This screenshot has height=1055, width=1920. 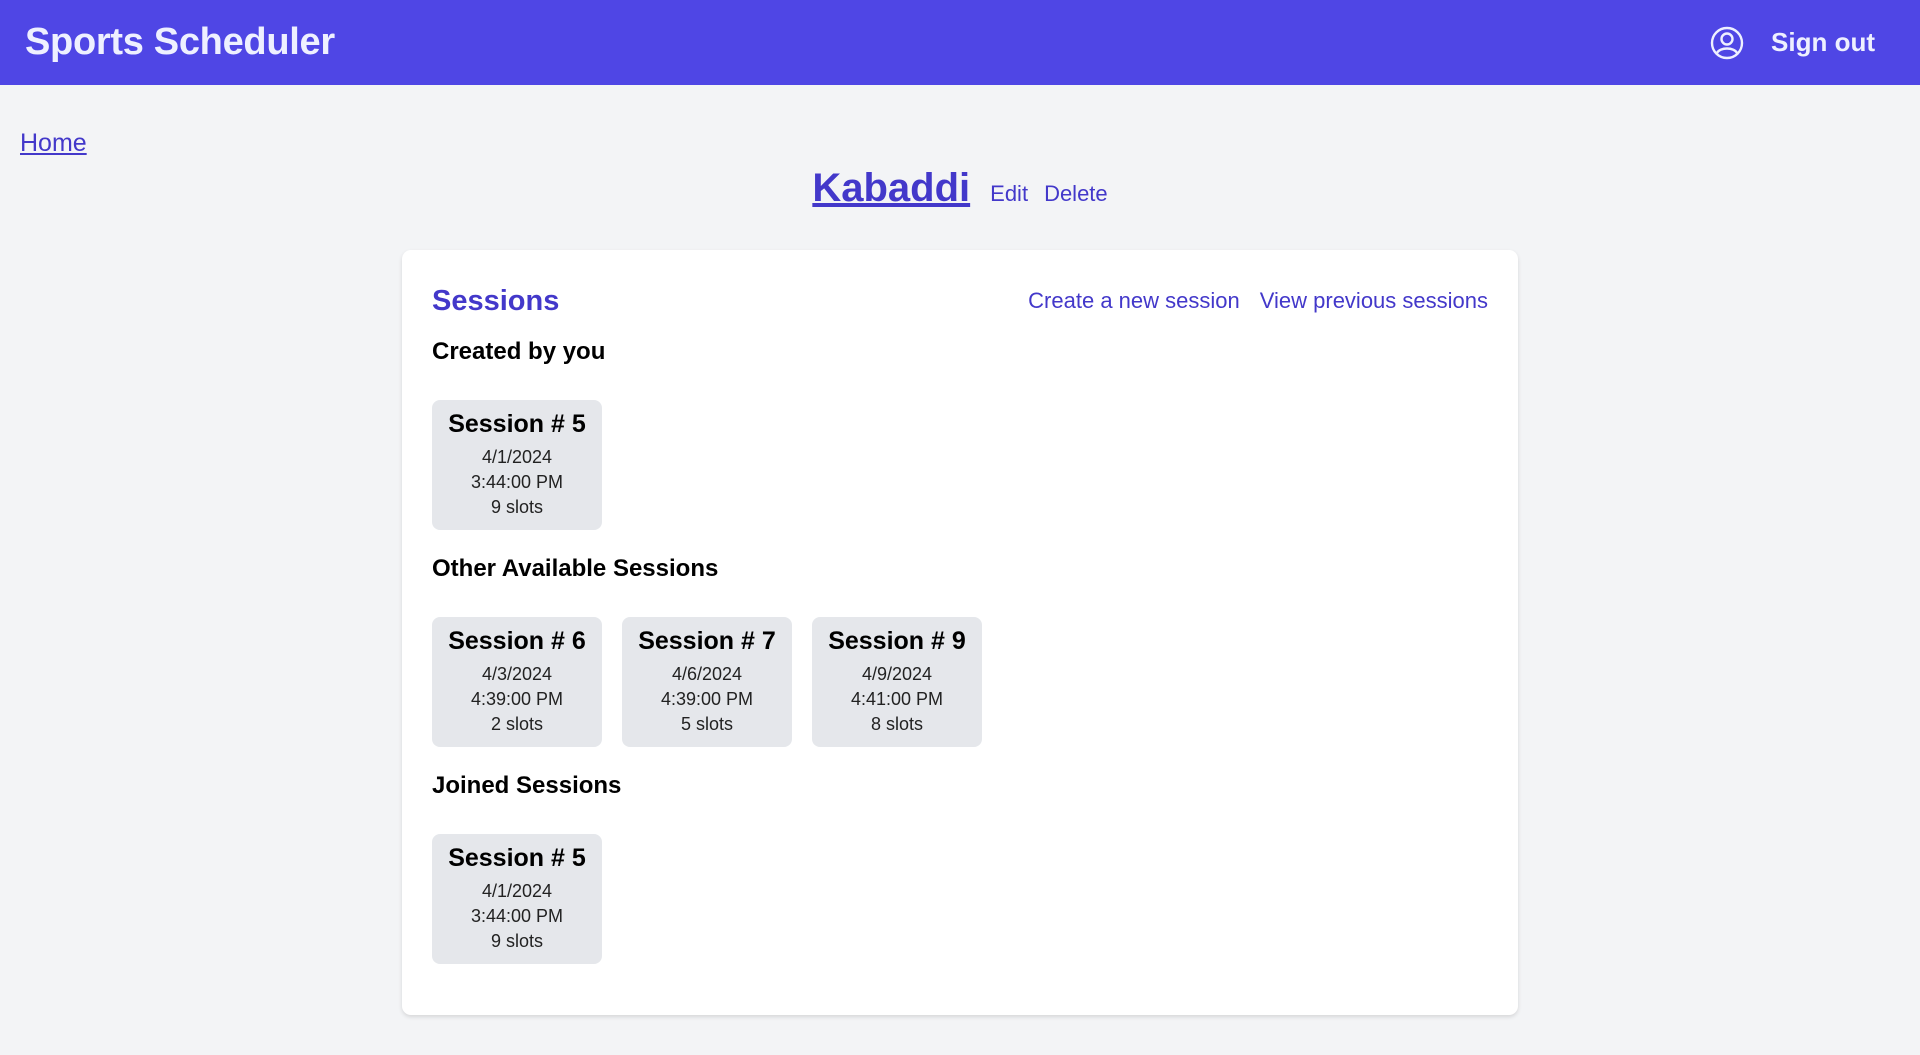 I want to click on top-bar: Sports Scheduler Sign out, so click(x=960, y=42).